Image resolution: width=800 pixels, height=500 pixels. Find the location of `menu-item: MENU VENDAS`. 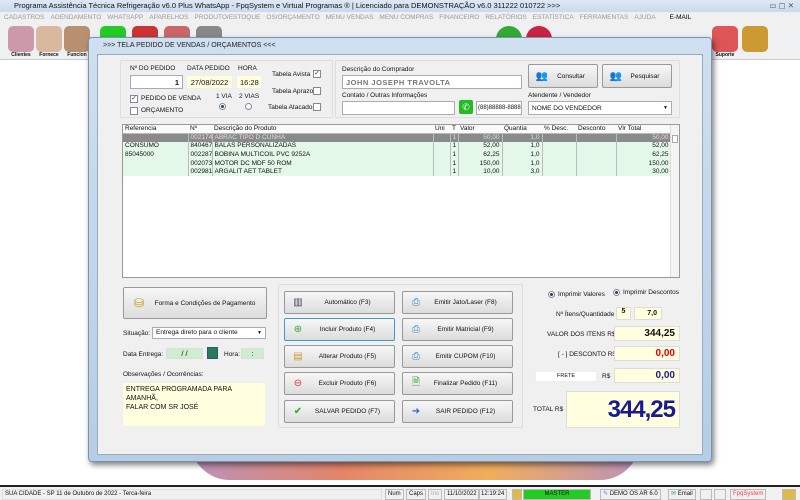

menu-item: MENU VENDAS is located at coordinates (350, 17).